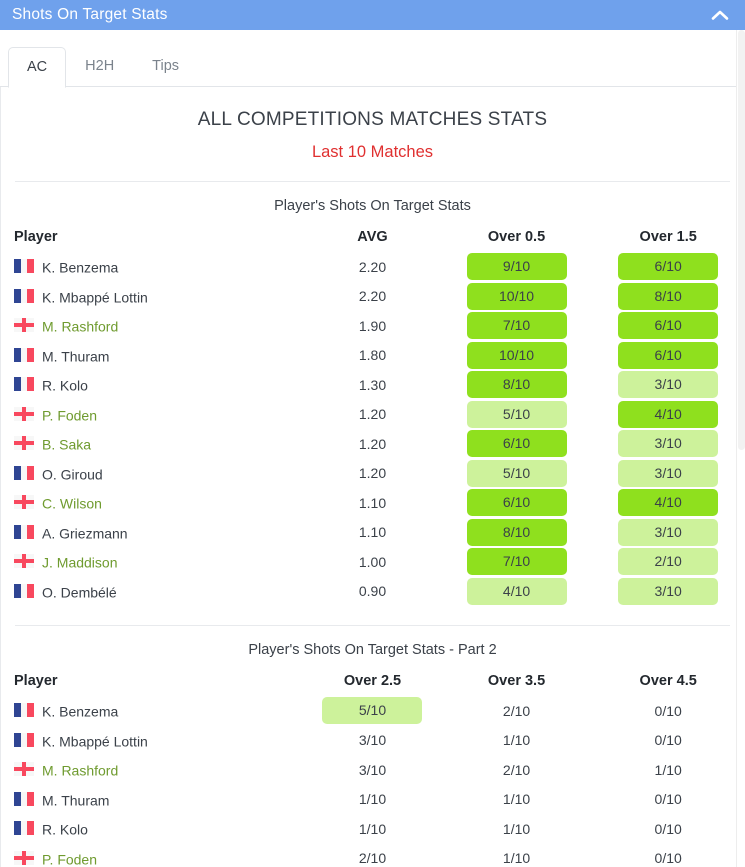  Describe the element at coordinates (372, 711) in the screenshot. I see `table-row: K. Benzema 5/10 2/10 0/10` at that location.